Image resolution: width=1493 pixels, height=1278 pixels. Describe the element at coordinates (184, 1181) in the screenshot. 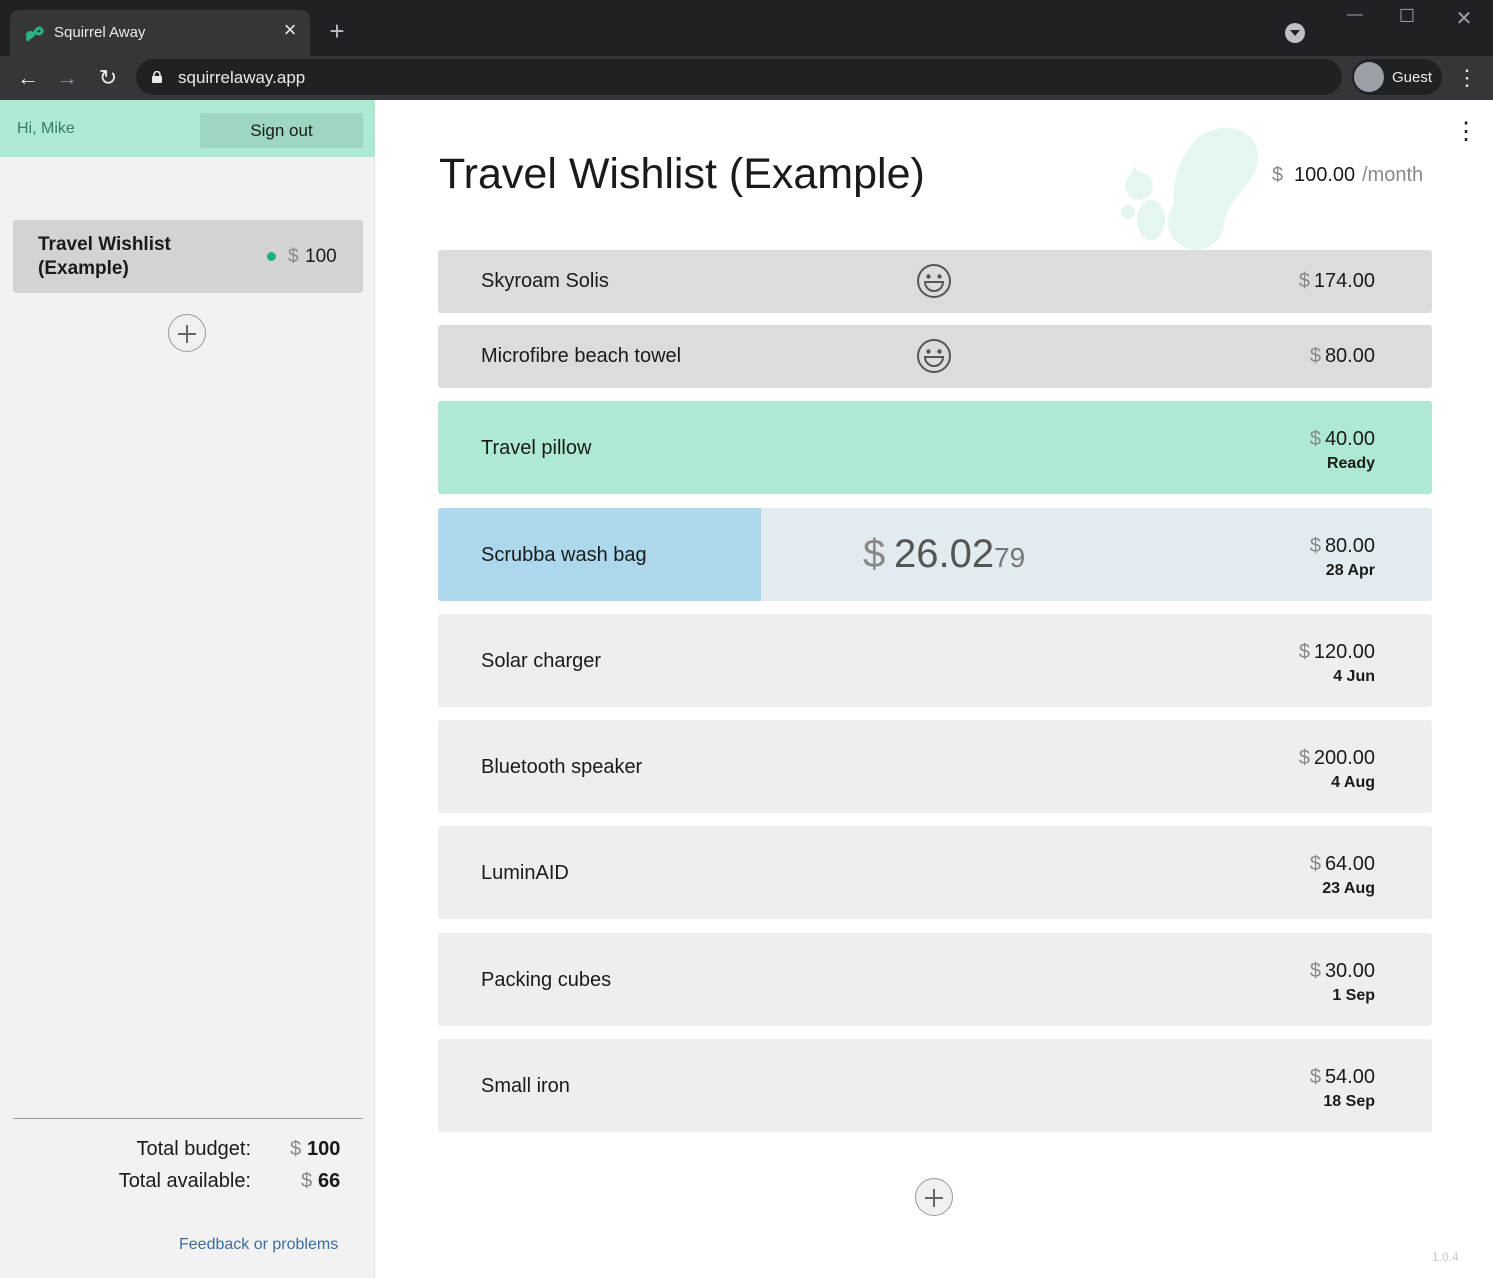

I see `total-available-label: Total available:` at that location.